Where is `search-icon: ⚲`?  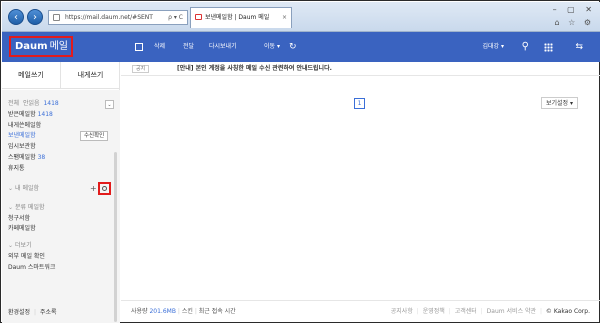 search-icon: ⚲ is located at coordinates (525, 47).